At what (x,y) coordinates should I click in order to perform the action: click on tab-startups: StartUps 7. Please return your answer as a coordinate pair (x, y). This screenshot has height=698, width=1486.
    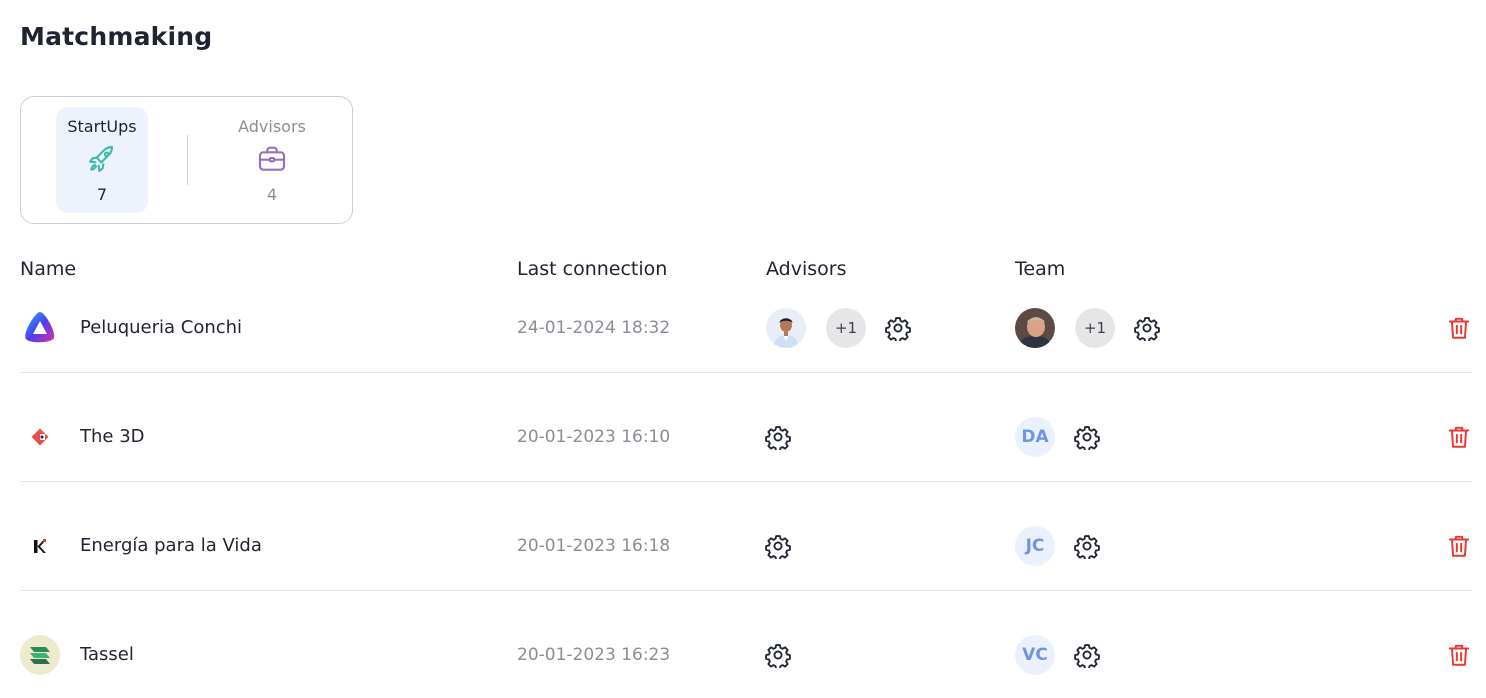
    Looking at the image, I should click on (102, 160).